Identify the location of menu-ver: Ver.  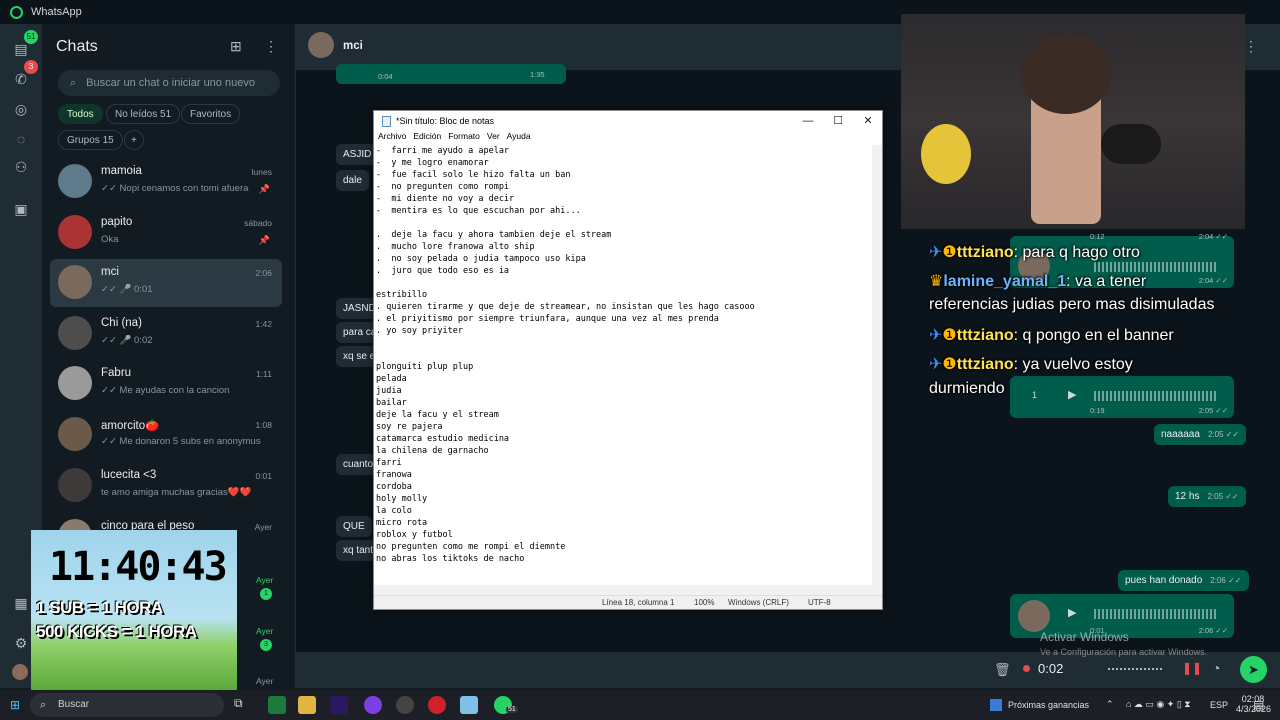
(493, 138).